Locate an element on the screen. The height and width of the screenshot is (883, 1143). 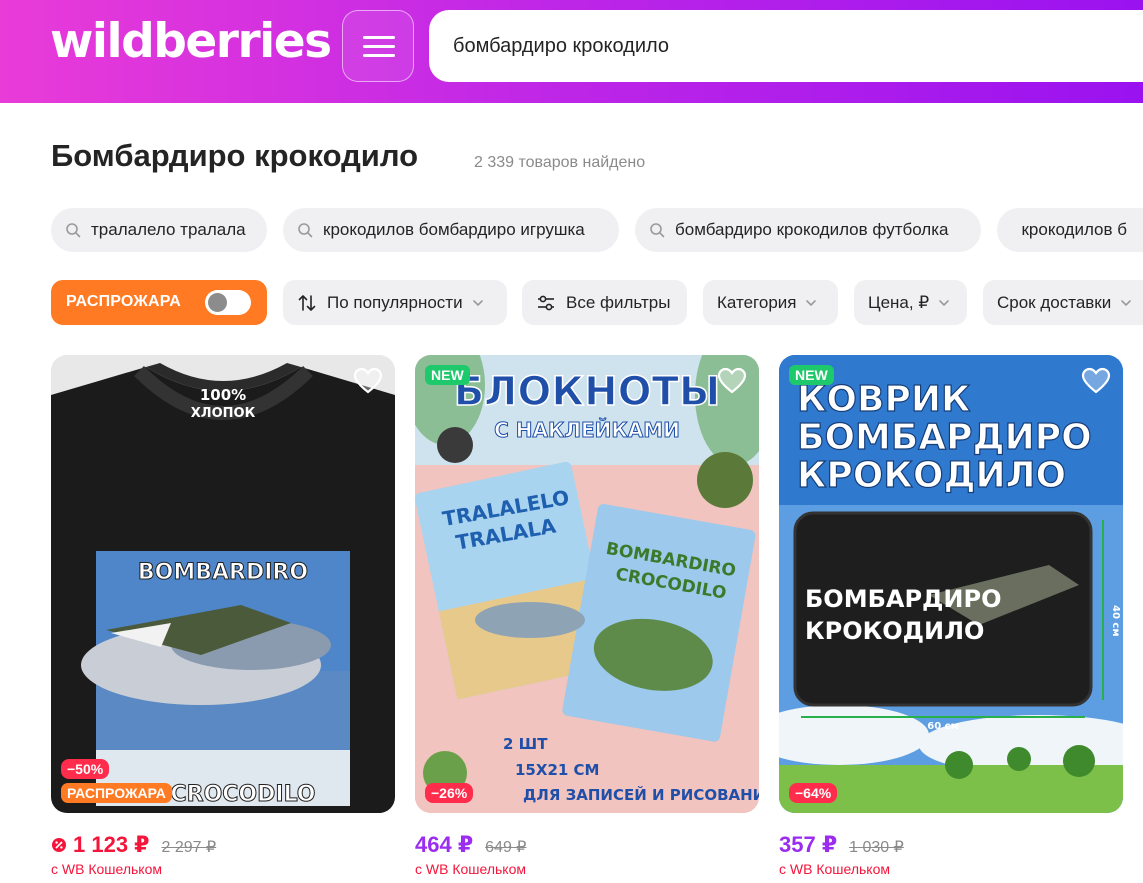
price: 1 123 ₽ is located at coordinates (111, 844).